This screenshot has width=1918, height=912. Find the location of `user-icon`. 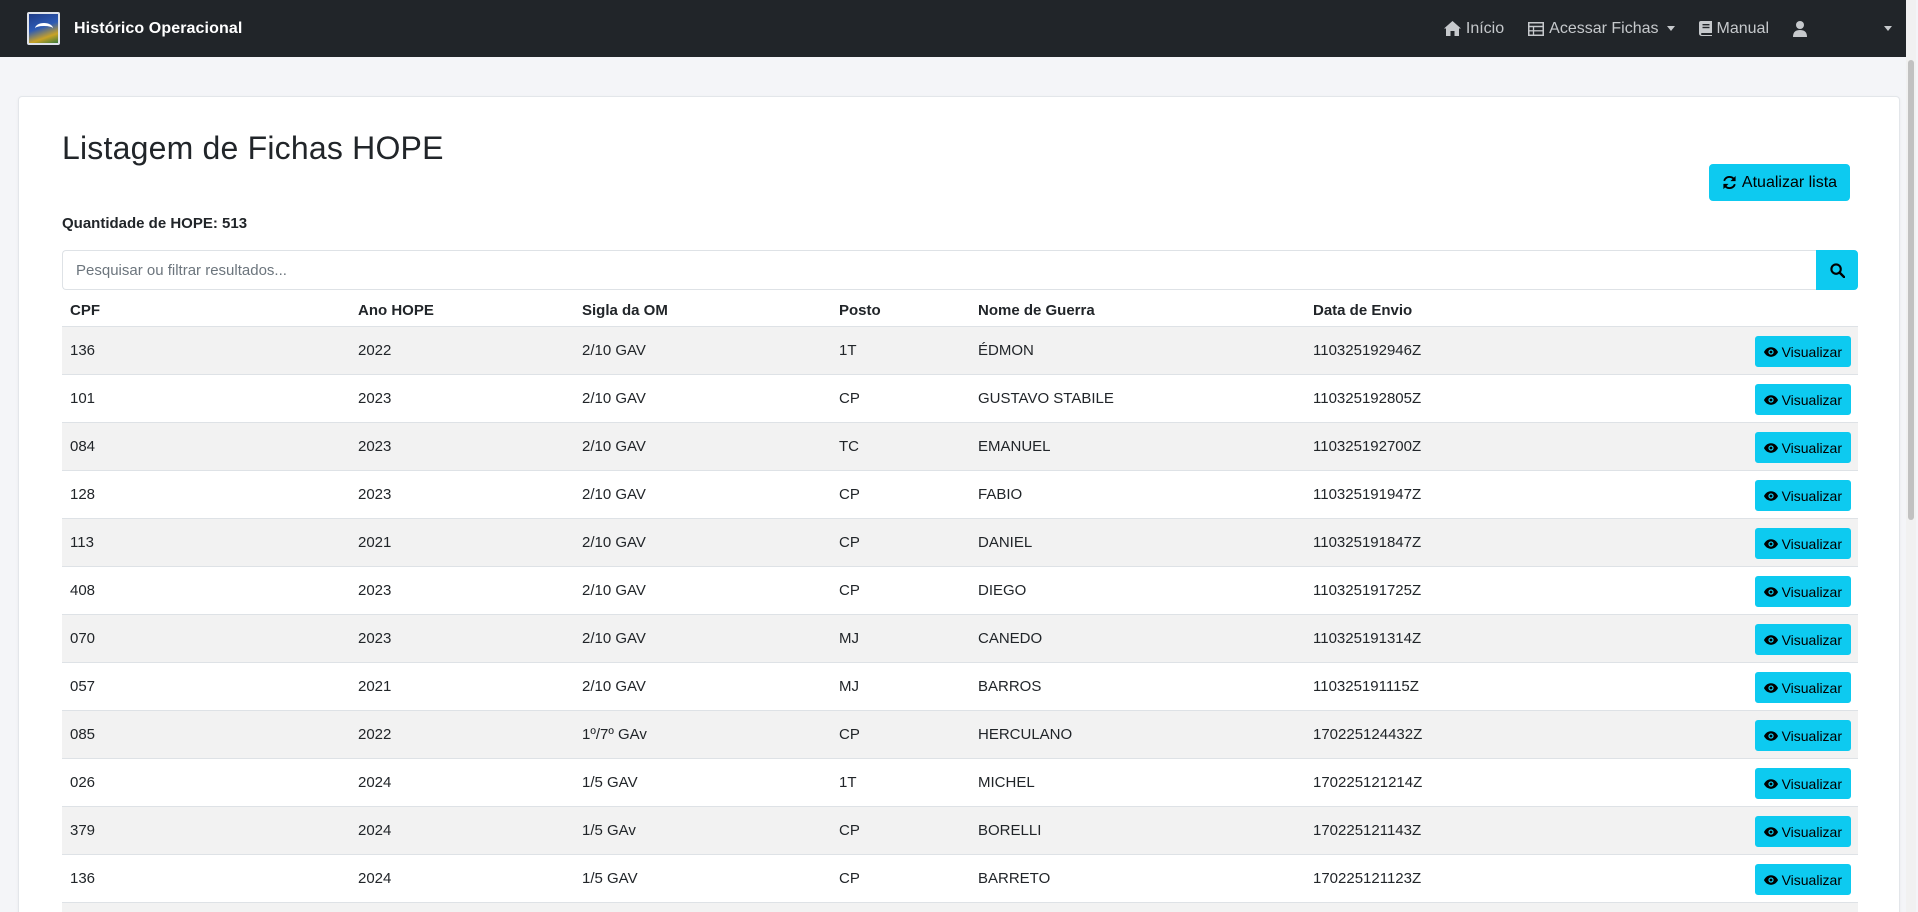

user-icon is located at coordinates (1800, 28).